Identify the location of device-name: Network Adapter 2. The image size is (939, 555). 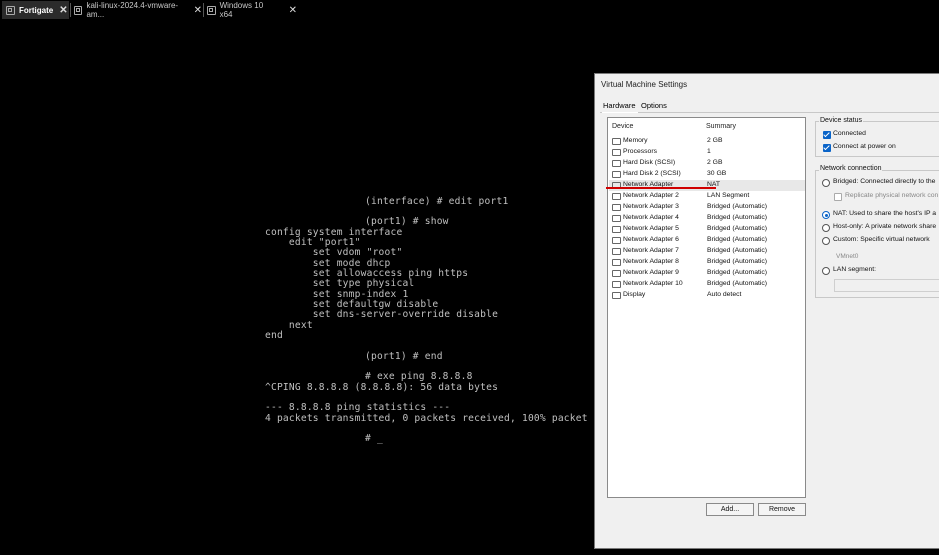
(651, 195).